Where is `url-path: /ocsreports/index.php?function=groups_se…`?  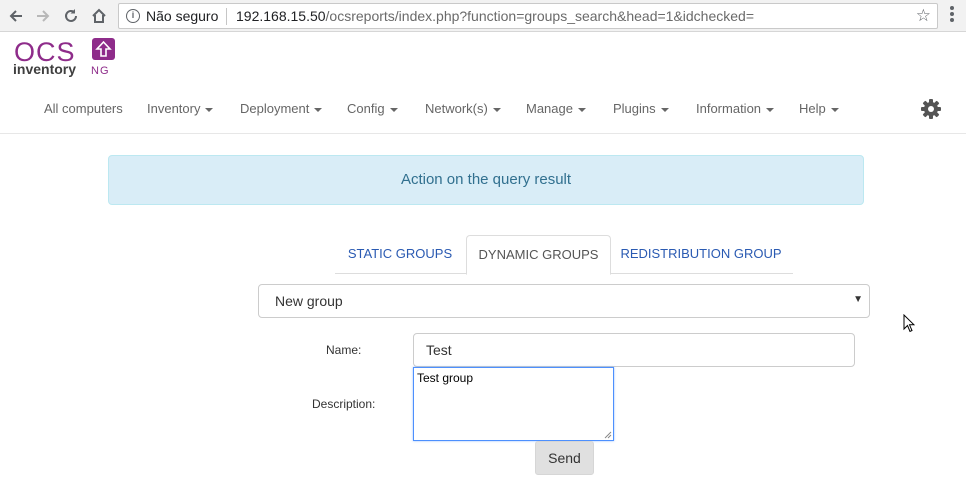 url-path: /ocsreports/index.php?function=groups_se… is located at coordinates (539, 16).